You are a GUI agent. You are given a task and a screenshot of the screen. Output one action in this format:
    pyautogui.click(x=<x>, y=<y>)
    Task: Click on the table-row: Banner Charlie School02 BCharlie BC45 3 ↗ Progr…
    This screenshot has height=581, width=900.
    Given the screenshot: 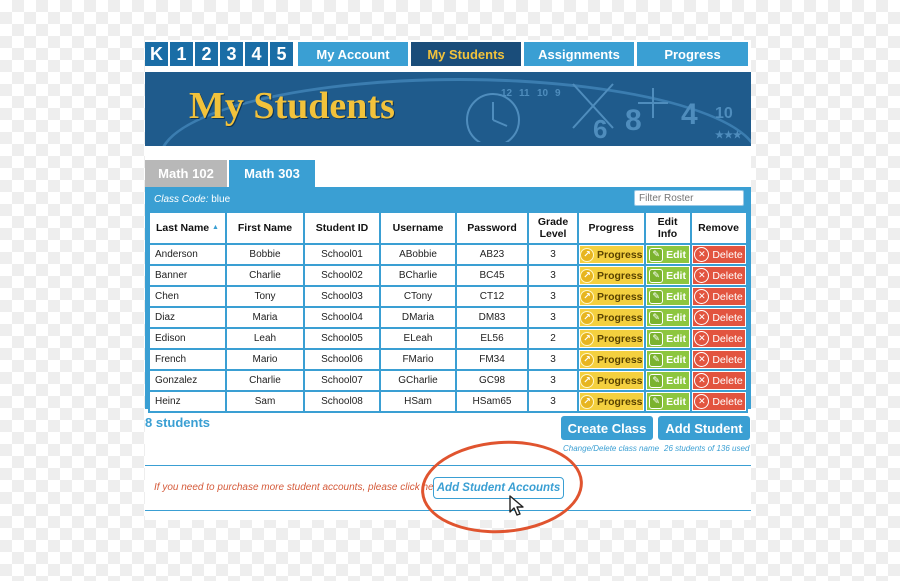 What is the action you would take?
    pyautogui.click(x=448, y=275)
    